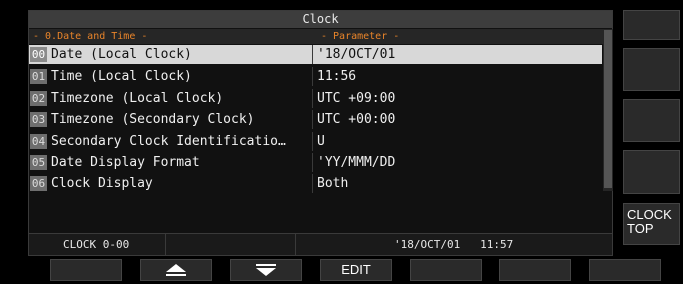  Describe the element at coordinates (315, 162) in the screenshot. I see `menu-row-date-format: 05 Date Display Format 'YY/MMM/DD` at that location.